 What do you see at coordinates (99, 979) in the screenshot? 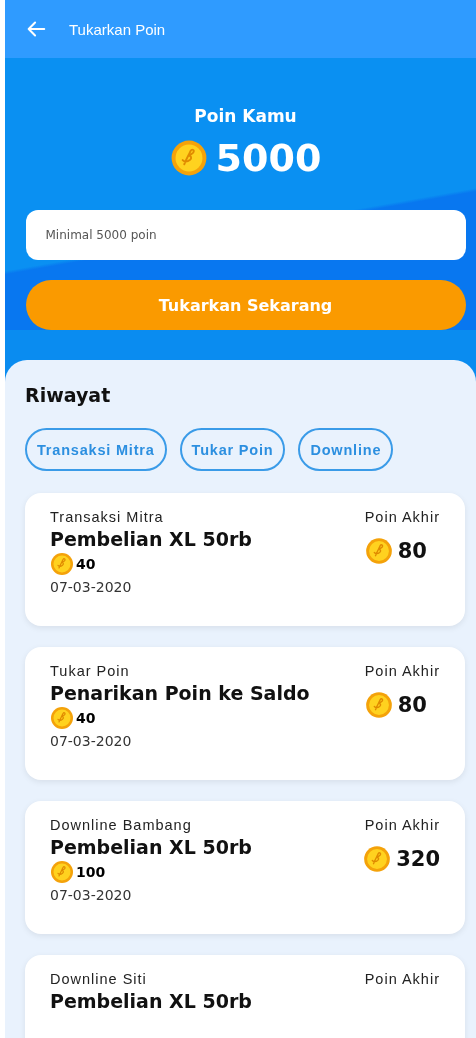
I see `transaction-category: Downline Siti` at bounding box center [99, 979].